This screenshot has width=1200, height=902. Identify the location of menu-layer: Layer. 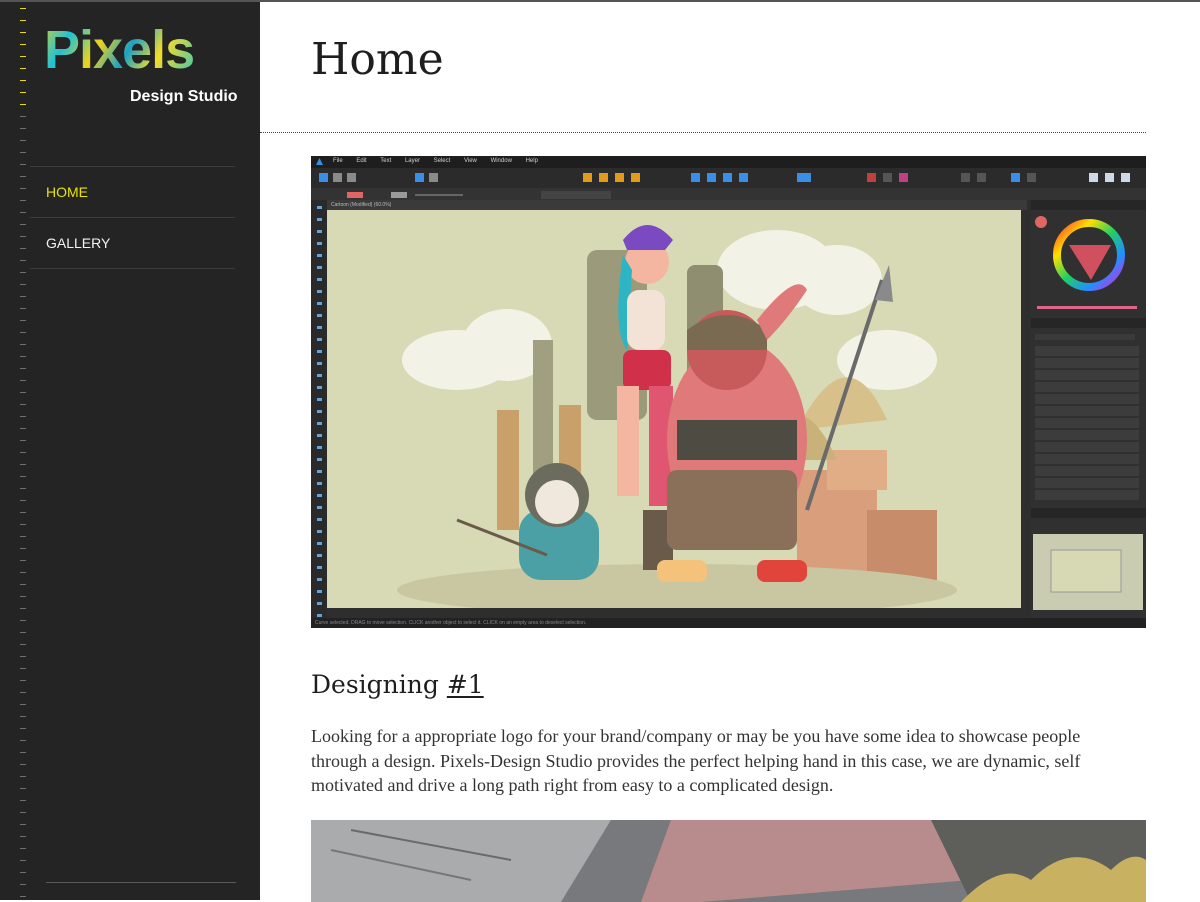
(412, 161).